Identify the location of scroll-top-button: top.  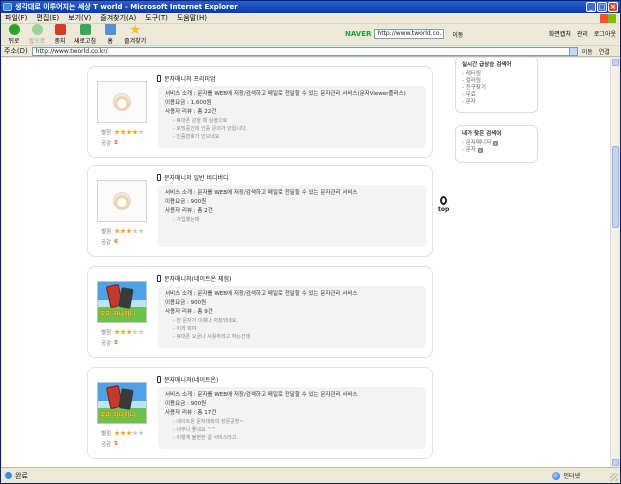
(443, 204).